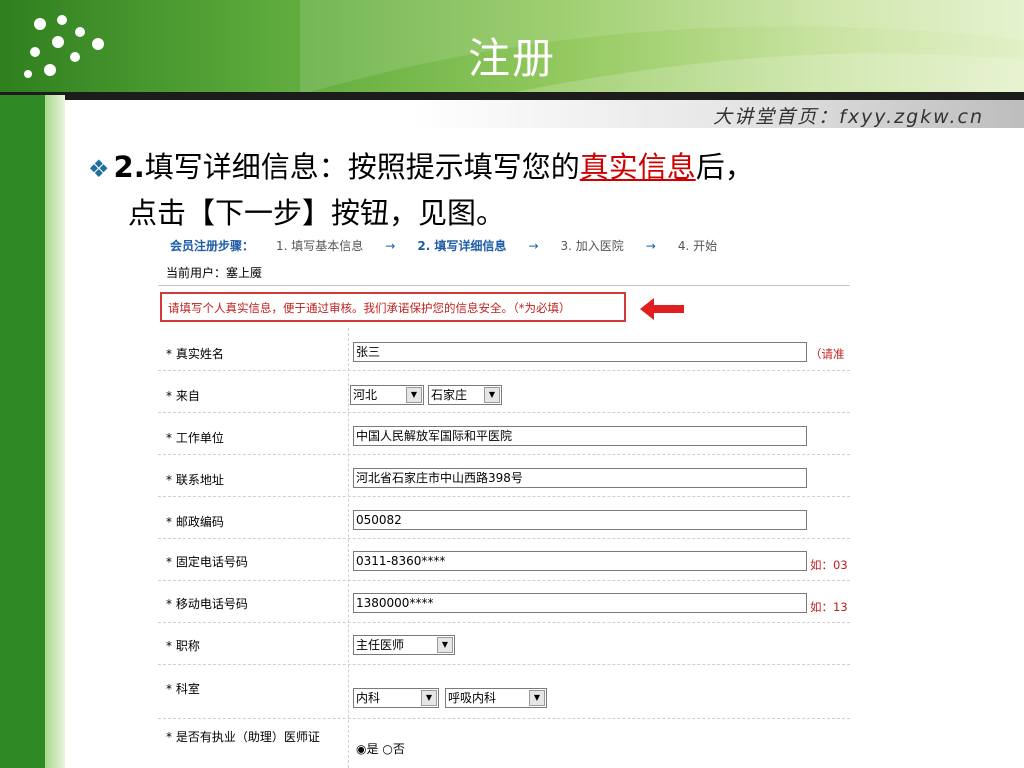 The height and width of the screenshot is (768, 1024). What do you see at coordinates (183, 646) in the screenshot?
I see `title-label: * 职称` at bounding box center [183, 646].